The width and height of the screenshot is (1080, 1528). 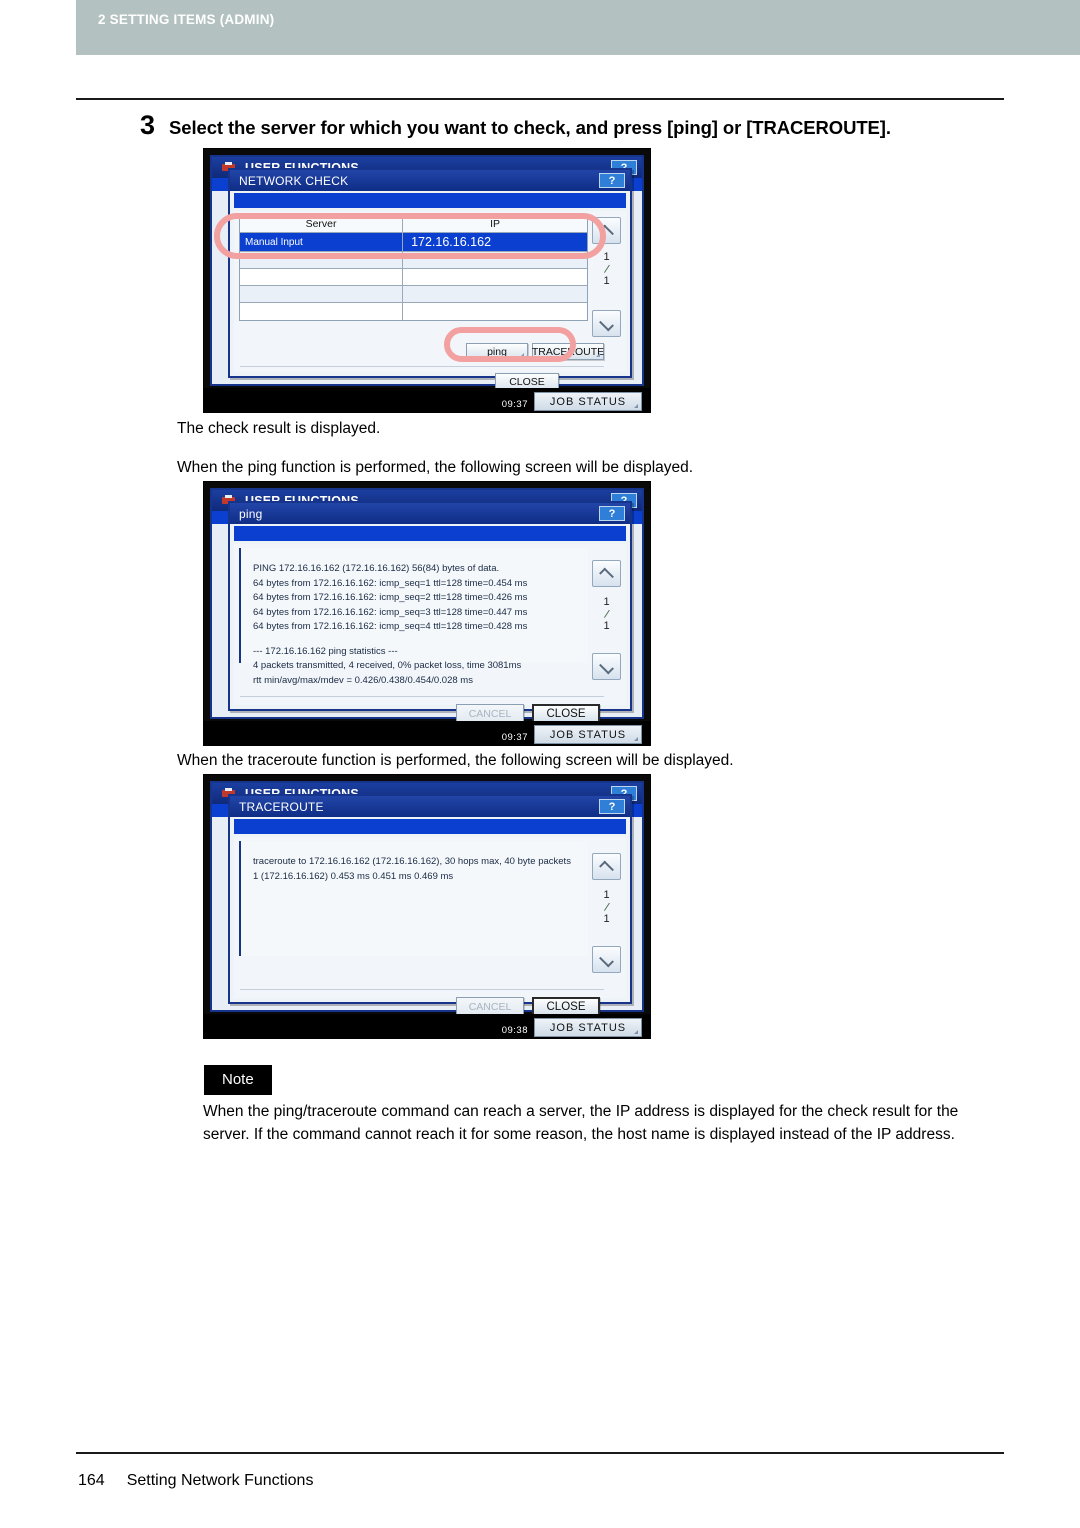 I want to click on dialog-title-bar: TRACEROUTE ?, so click(x=430, y=806).